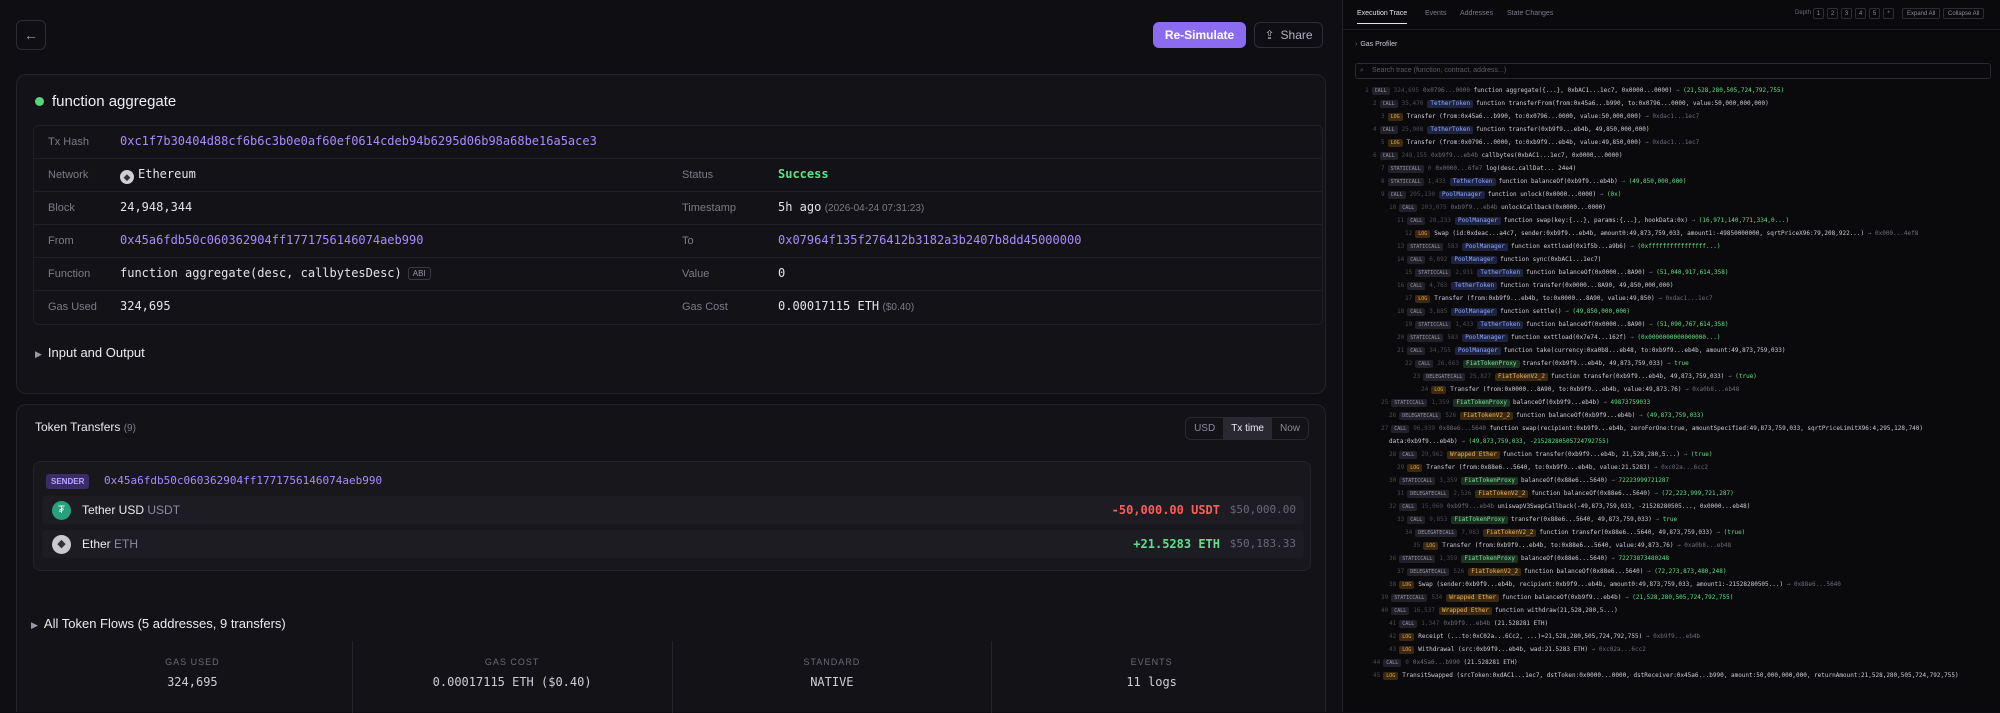  I want to click on depth-button-5: 5, so click(1874, 13).